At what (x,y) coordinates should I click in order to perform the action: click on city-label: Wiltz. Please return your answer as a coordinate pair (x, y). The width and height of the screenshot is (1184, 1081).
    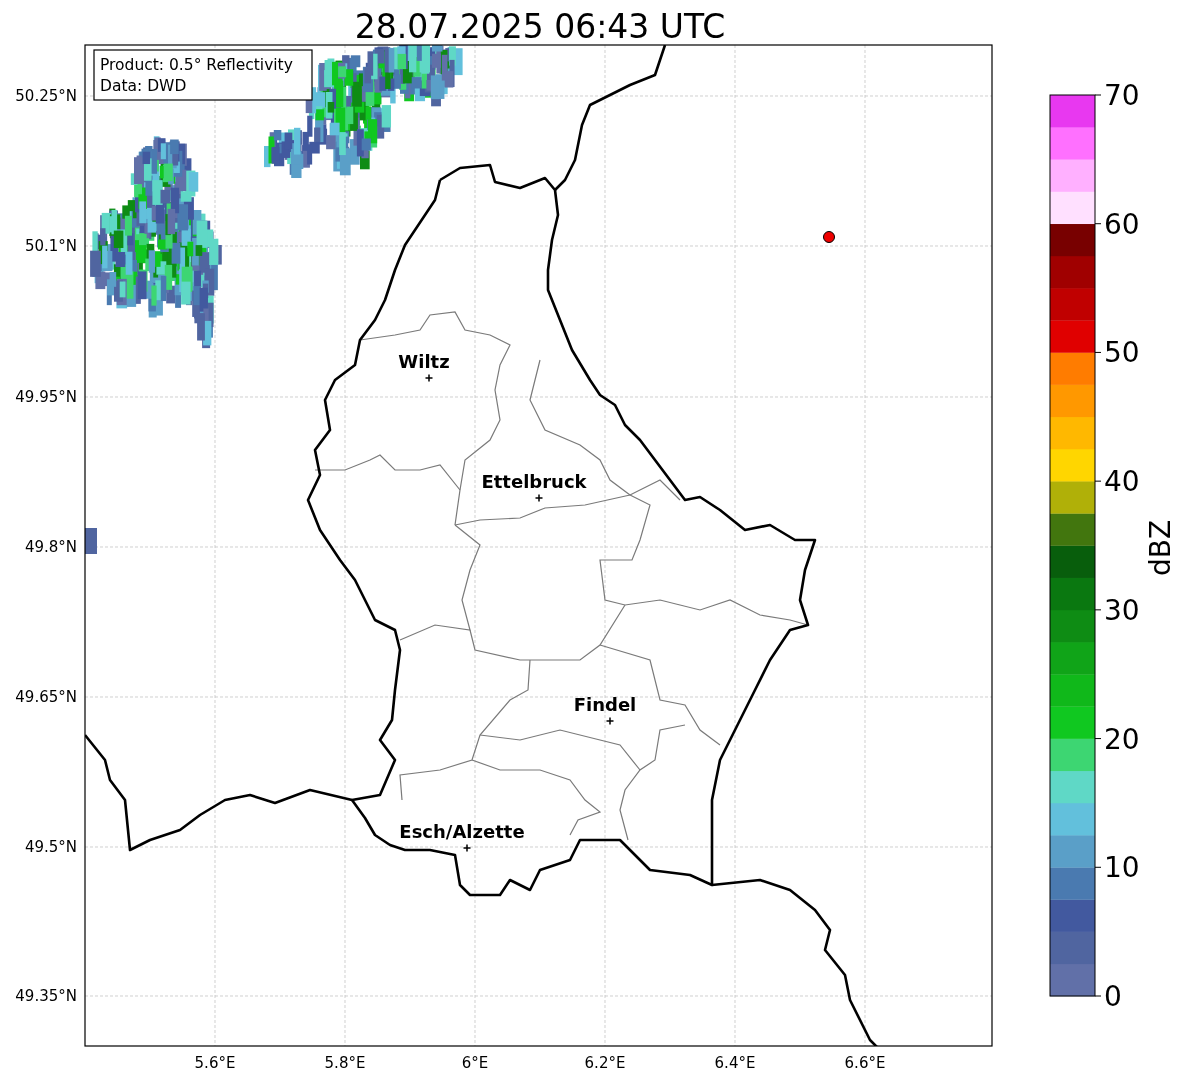
    Looking at the image, I should click on (424, 361).